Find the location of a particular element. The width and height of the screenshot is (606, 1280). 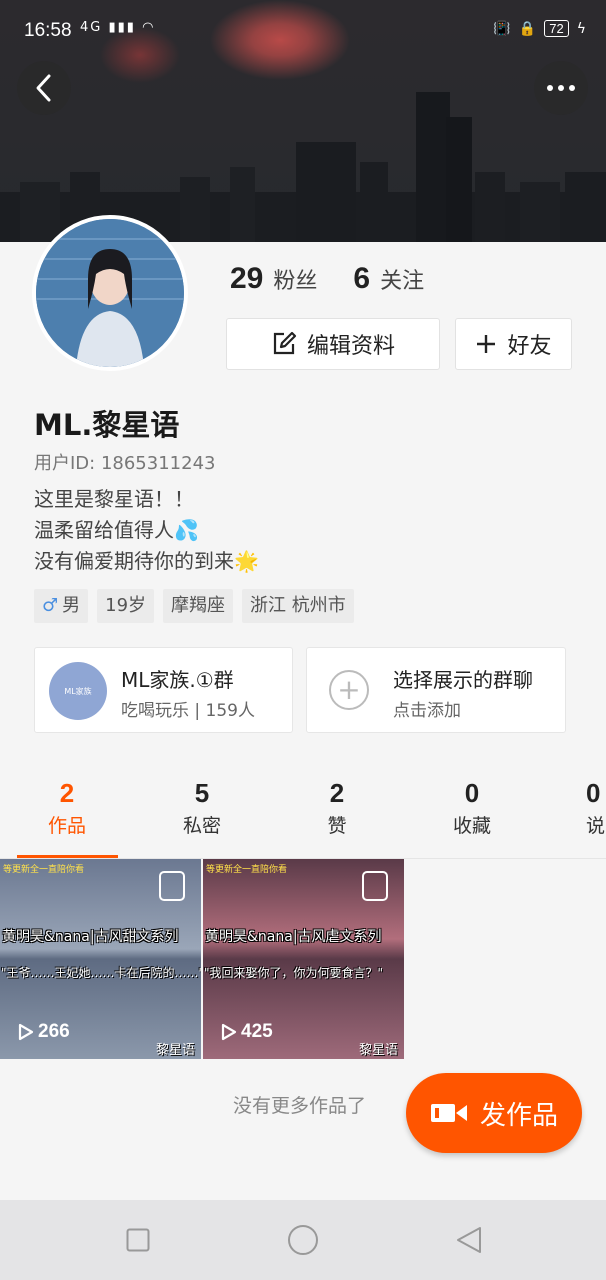

home-icon is located at coordinates (303, 1240).